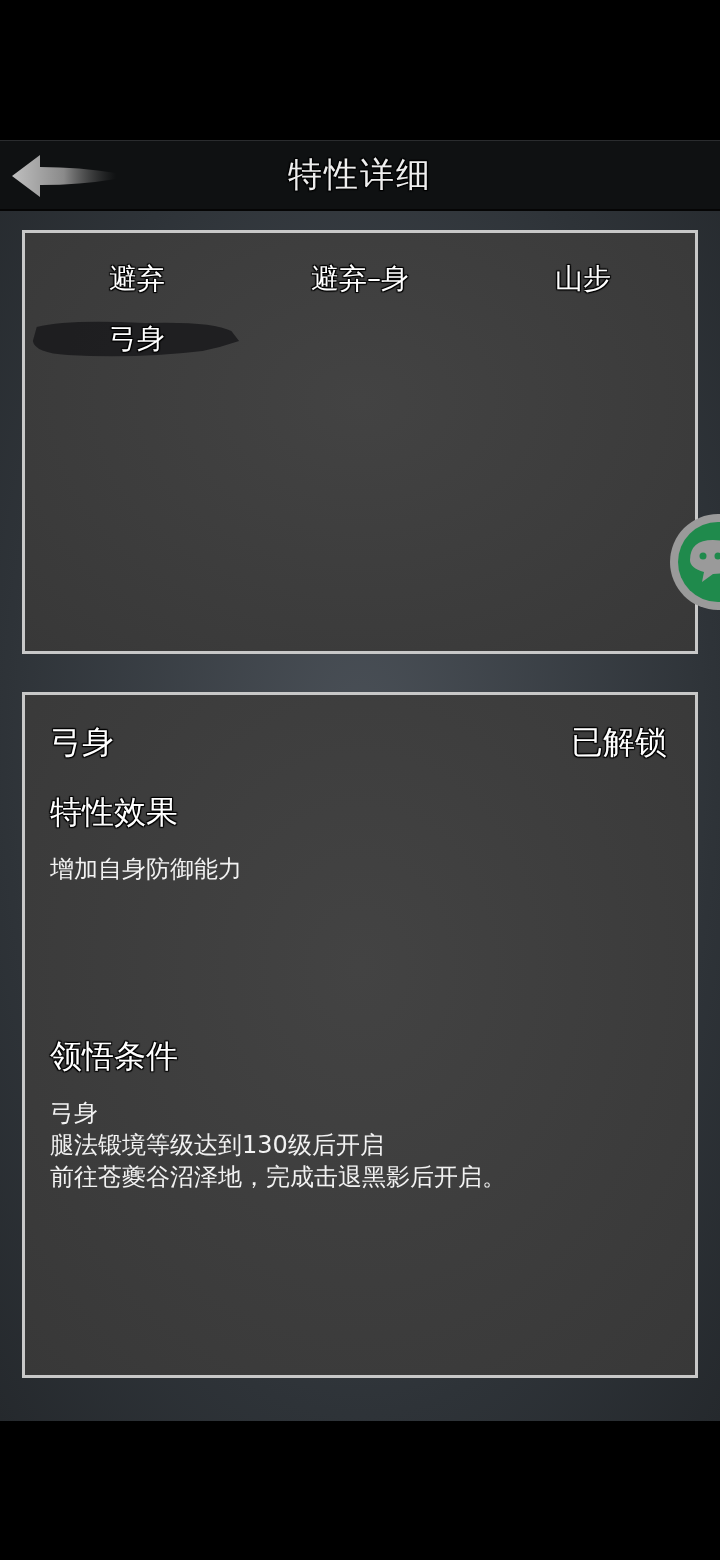  I want to click on condition-text: 前往苍夔谷沼泽地，完成击退黑影后开启。, so click(278, 1177).